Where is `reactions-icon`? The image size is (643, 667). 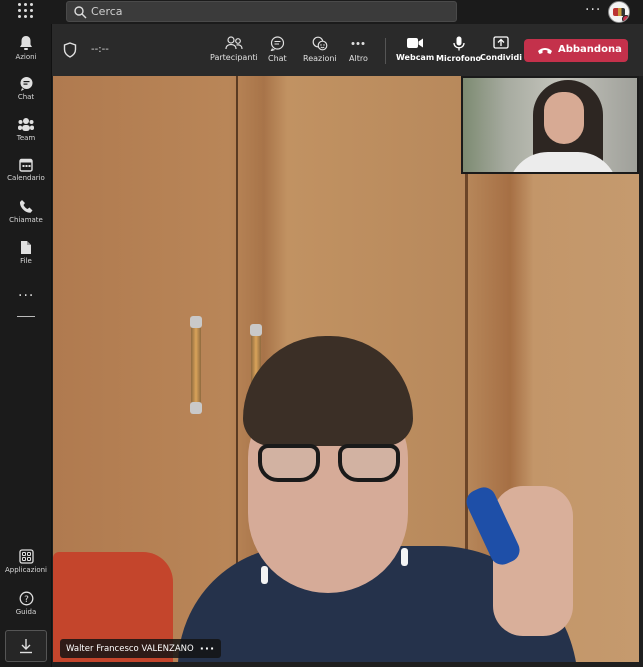
reactions-icon is located at coordinates (320, 43).